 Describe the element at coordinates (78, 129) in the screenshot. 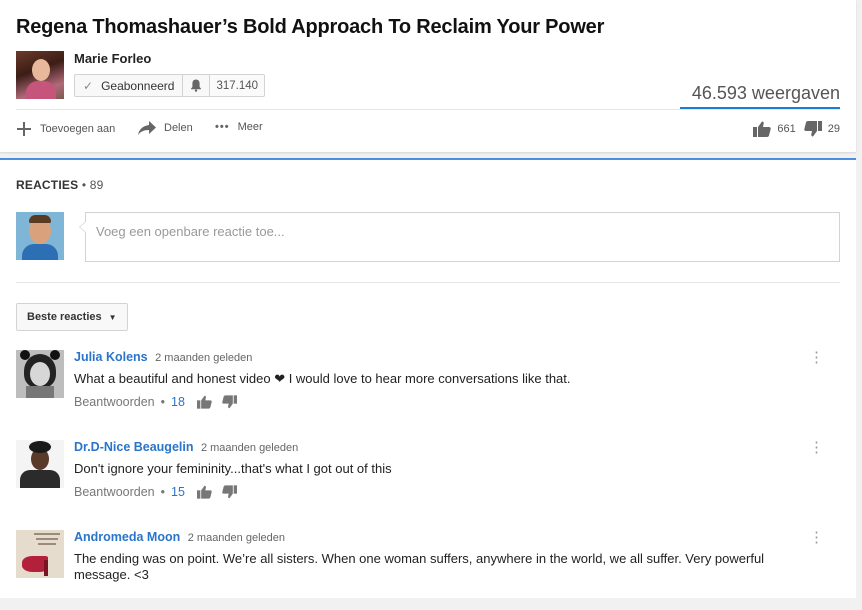

I see `add-to-label: Toevoegen aan` at that location.